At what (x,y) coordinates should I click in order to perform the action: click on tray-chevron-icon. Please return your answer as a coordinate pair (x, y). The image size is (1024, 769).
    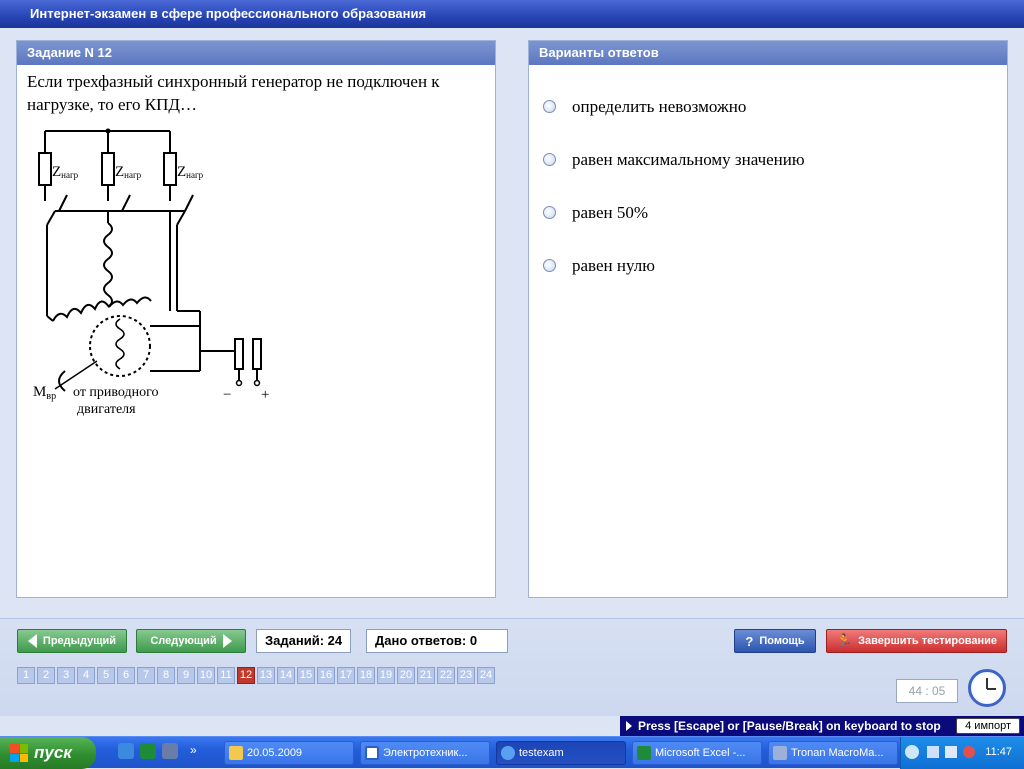
    Looking at the image, I should click on (912, 752).